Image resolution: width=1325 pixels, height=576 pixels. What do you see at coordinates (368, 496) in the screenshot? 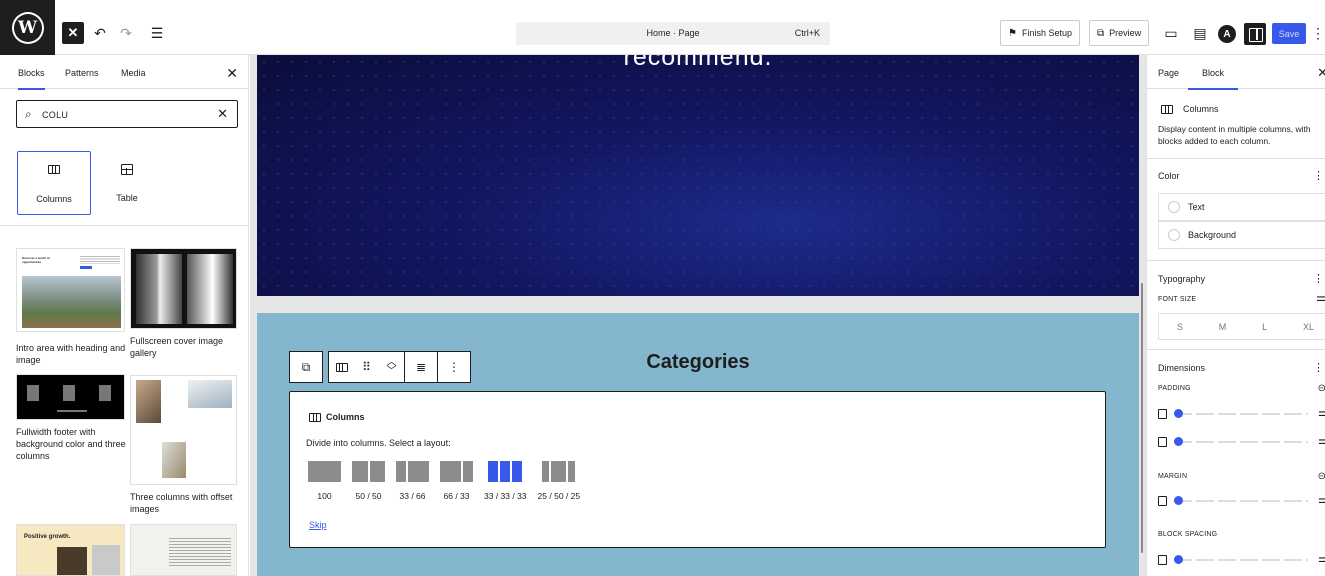
I see `layout-label: 50 / 50` at bounding box center [368, 496].